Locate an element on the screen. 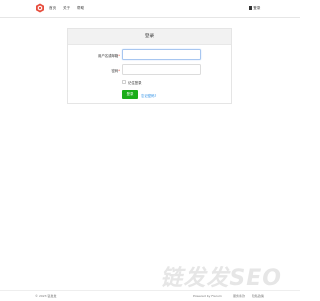 The width and height of the screenshot is (320, 301). password-label: 密码* is located at coordinates (116, 70).